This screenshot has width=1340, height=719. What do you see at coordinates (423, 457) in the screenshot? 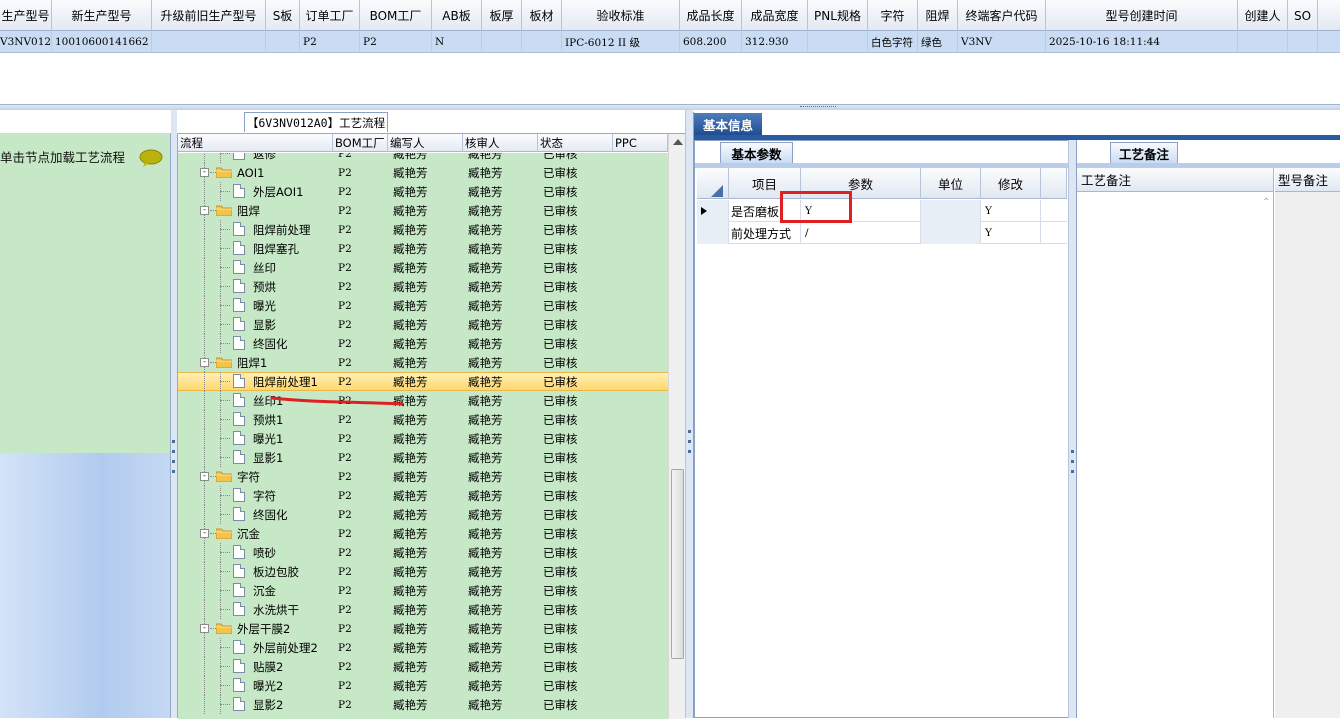
I see `tree-row: 显影1 P2 臧艳芳 臧艳芳 已审核` at bounding box center [423, 457].